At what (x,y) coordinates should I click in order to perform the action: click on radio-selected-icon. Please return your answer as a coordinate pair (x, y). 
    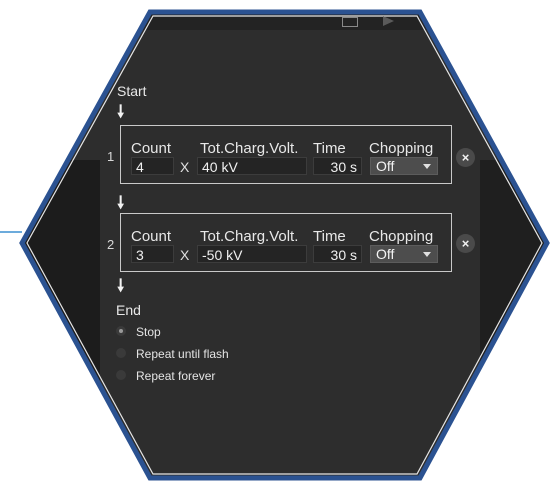
    Looking at the image, I should click on (121, 331).